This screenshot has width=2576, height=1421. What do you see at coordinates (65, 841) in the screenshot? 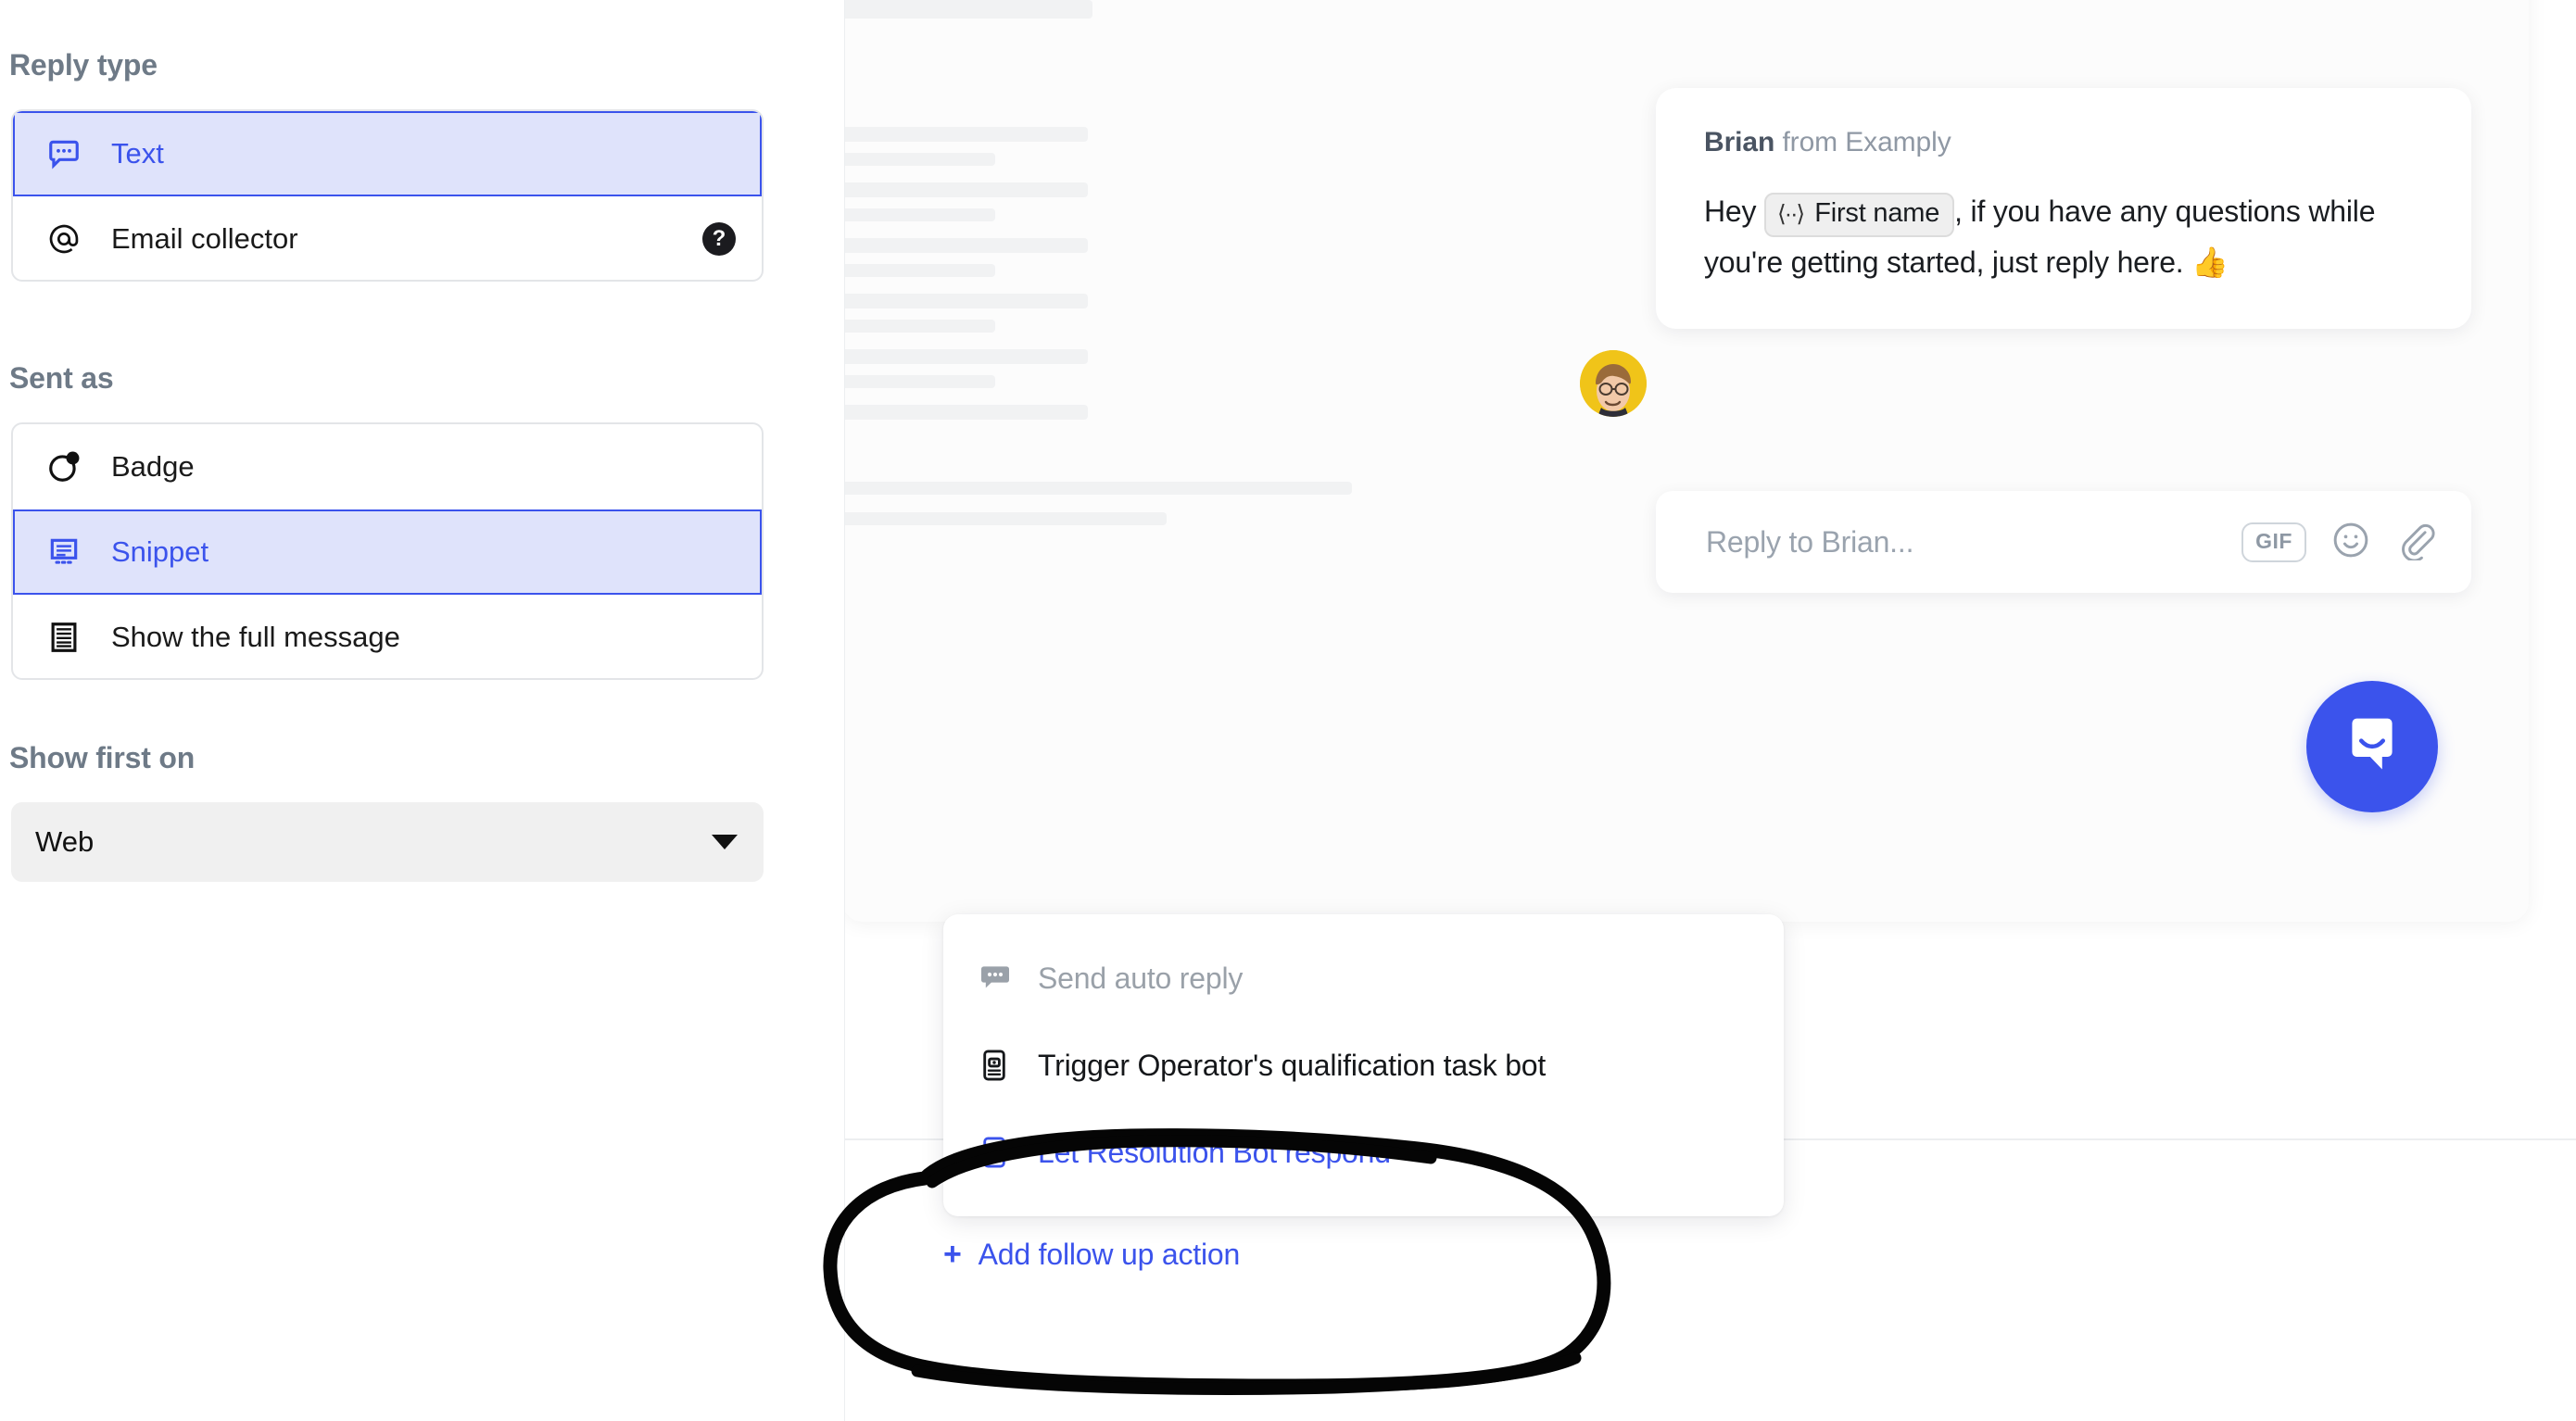
I see `show-first-on-value: Web` at bounding box center [65, 841].